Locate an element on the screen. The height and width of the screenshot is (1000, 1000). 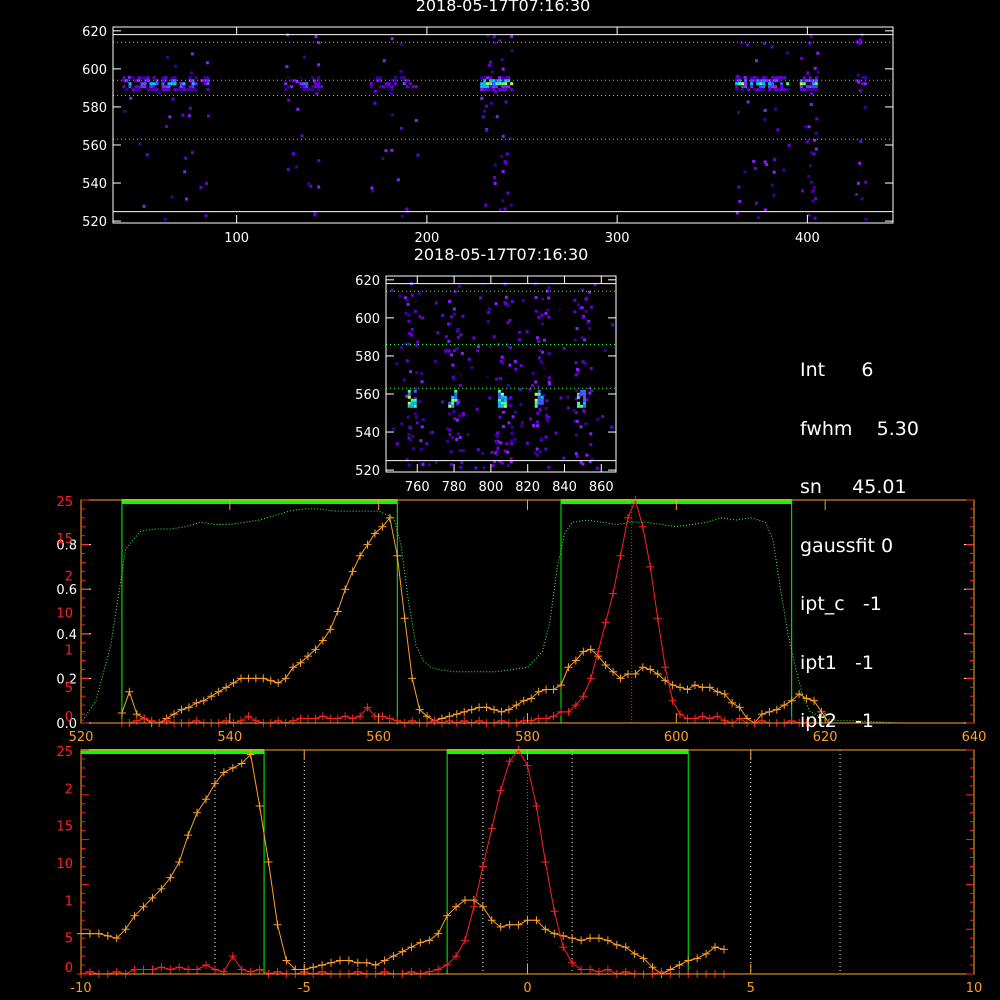
info-line: Int 6 is located at coordinates (837, 370).